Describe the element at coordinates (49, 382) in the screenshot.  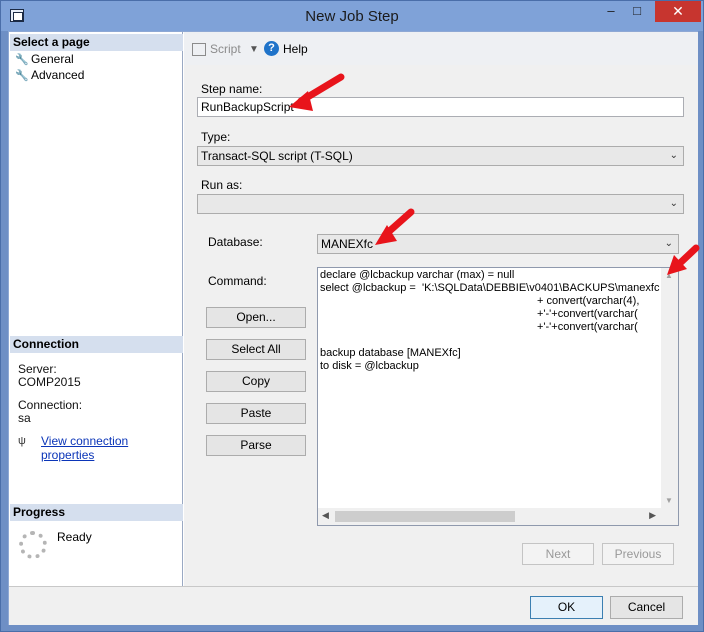
I see `server-value: COMP2015` at that location.